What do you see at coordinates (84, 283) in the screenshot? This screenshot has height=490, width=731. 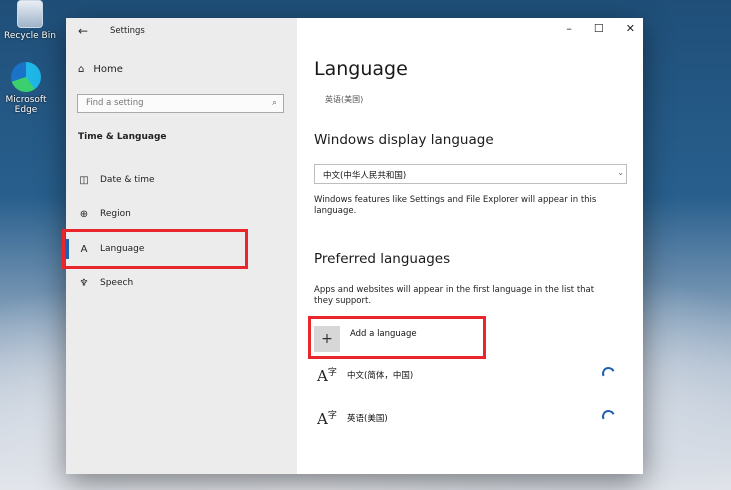 I see `microphone-icon: ♆` at bounding box center [84, 283].